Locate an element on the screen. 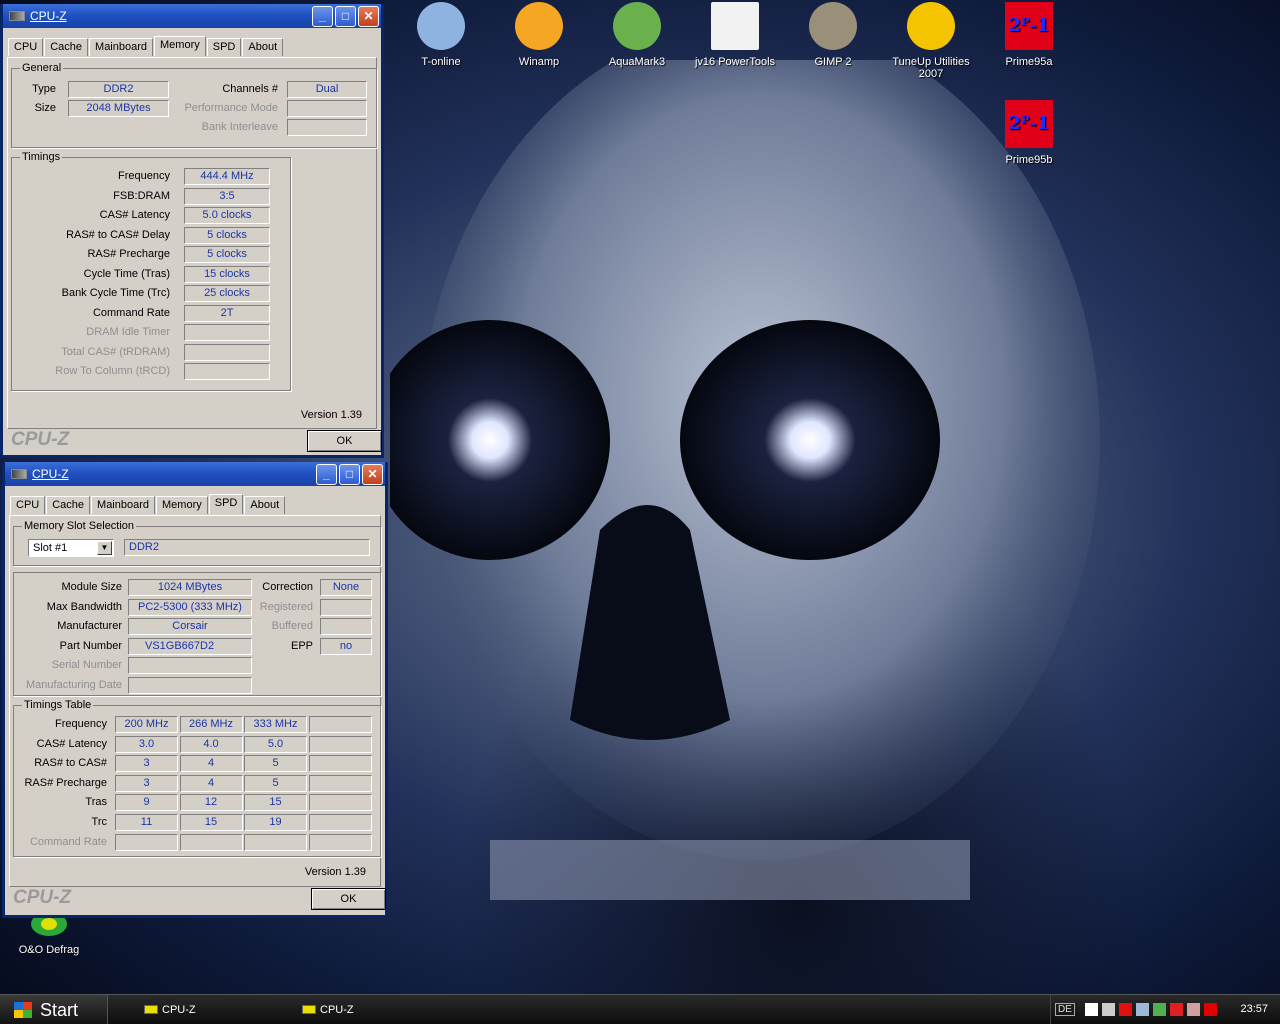 The image size is (1280, 1024). timing-value: 5 clocks is located at coordinates (227, 235).